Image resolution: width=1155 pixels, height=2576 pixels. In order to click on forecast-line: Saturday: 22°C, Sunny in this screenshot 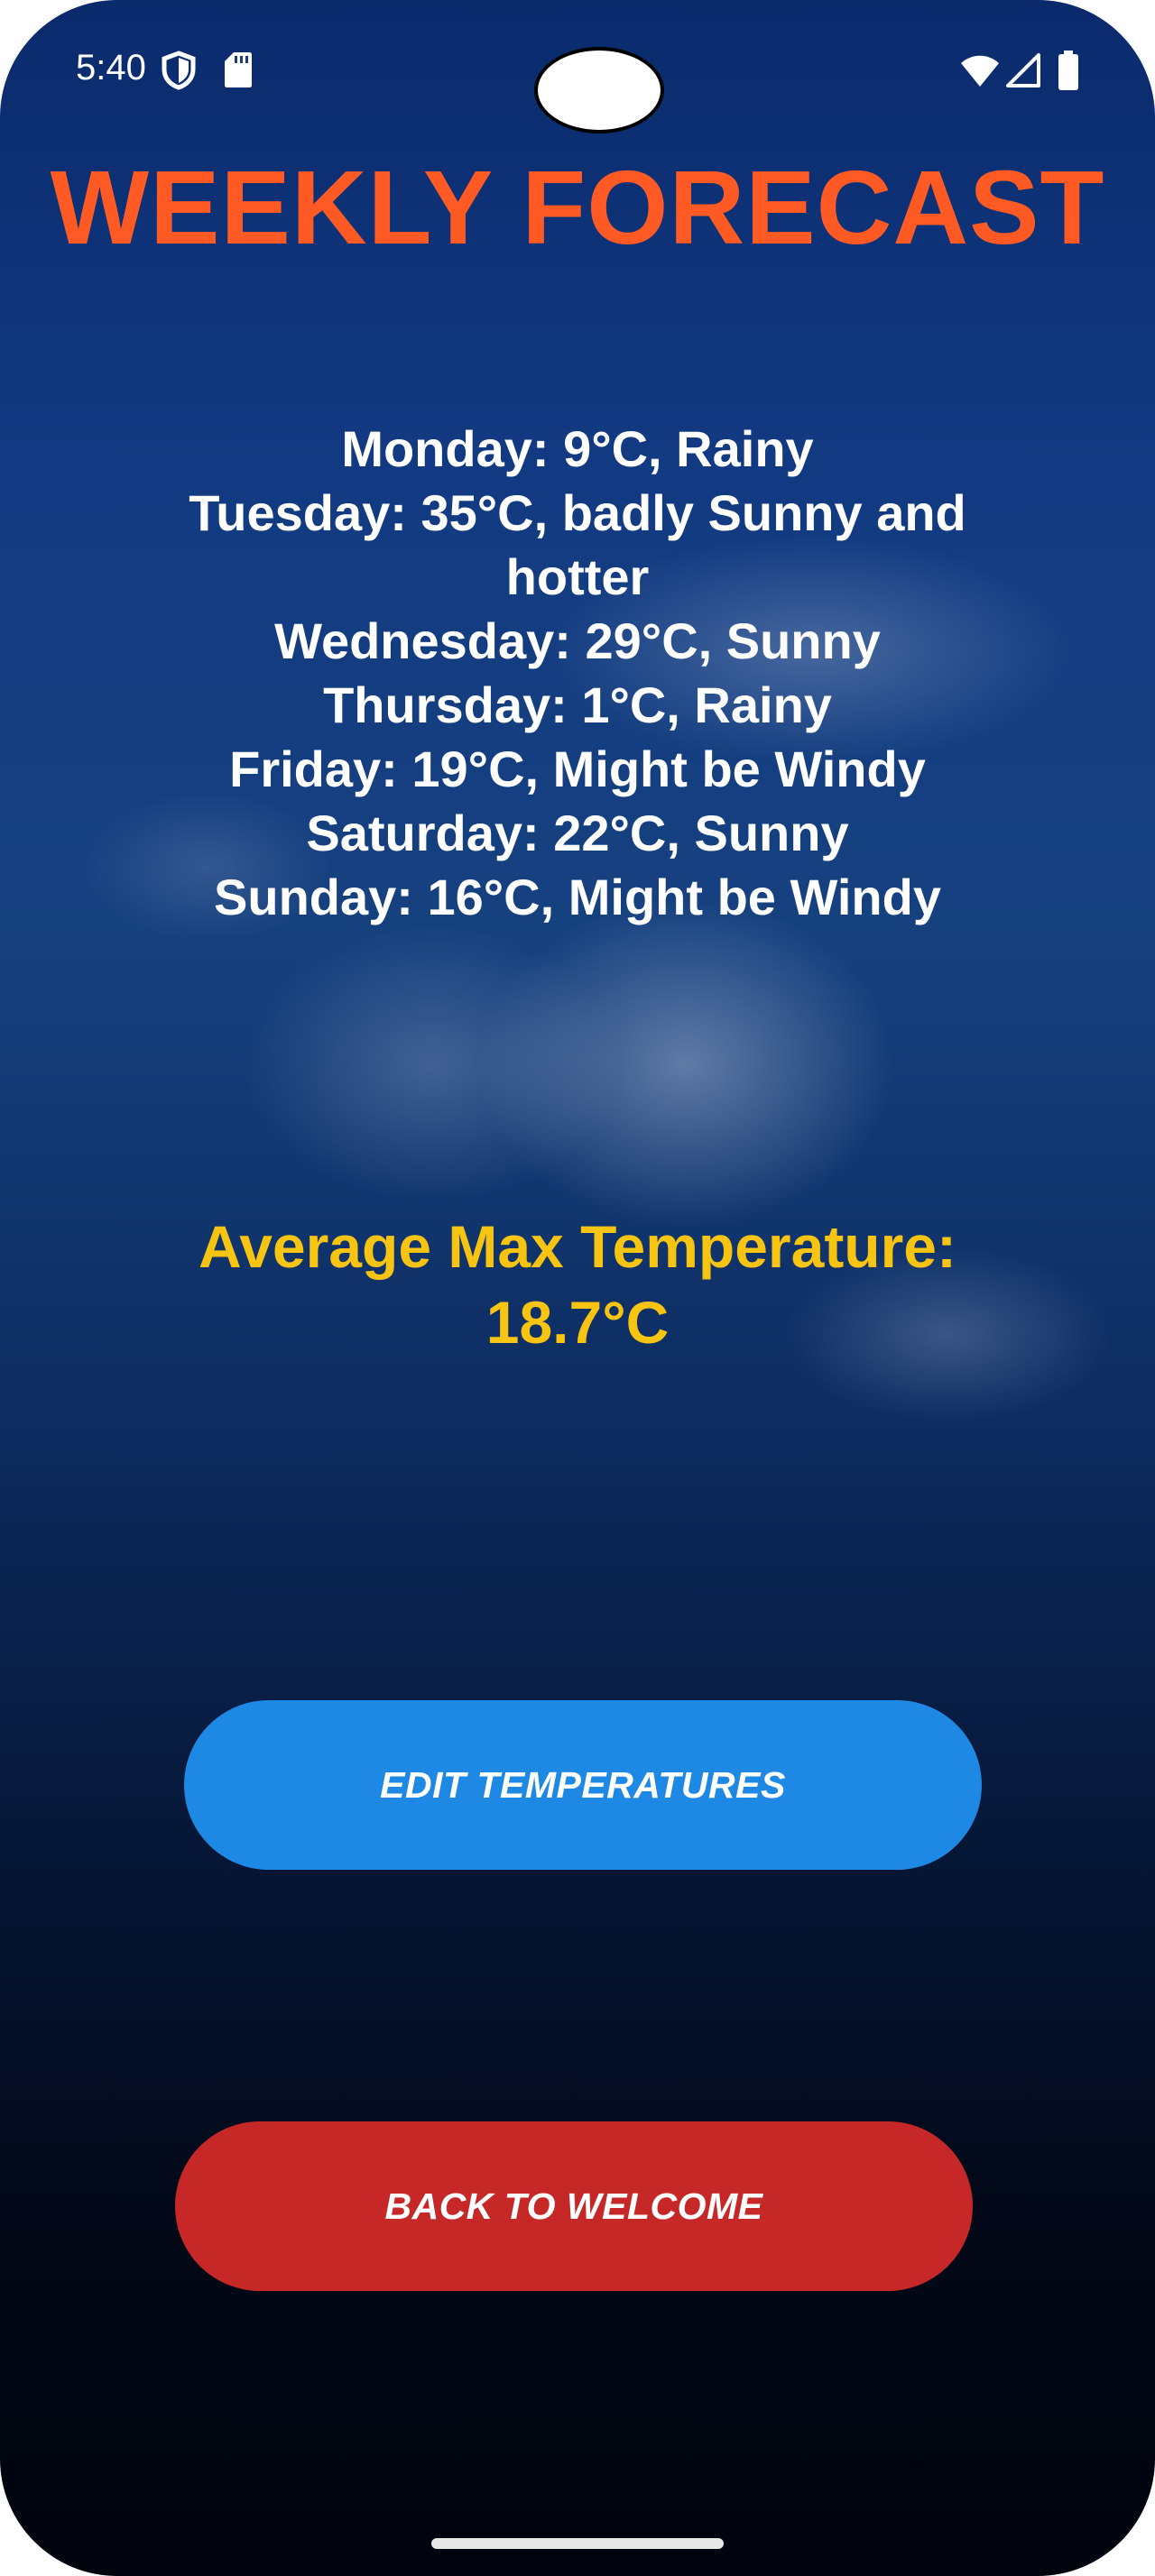, I will do `click(577, 833)`.